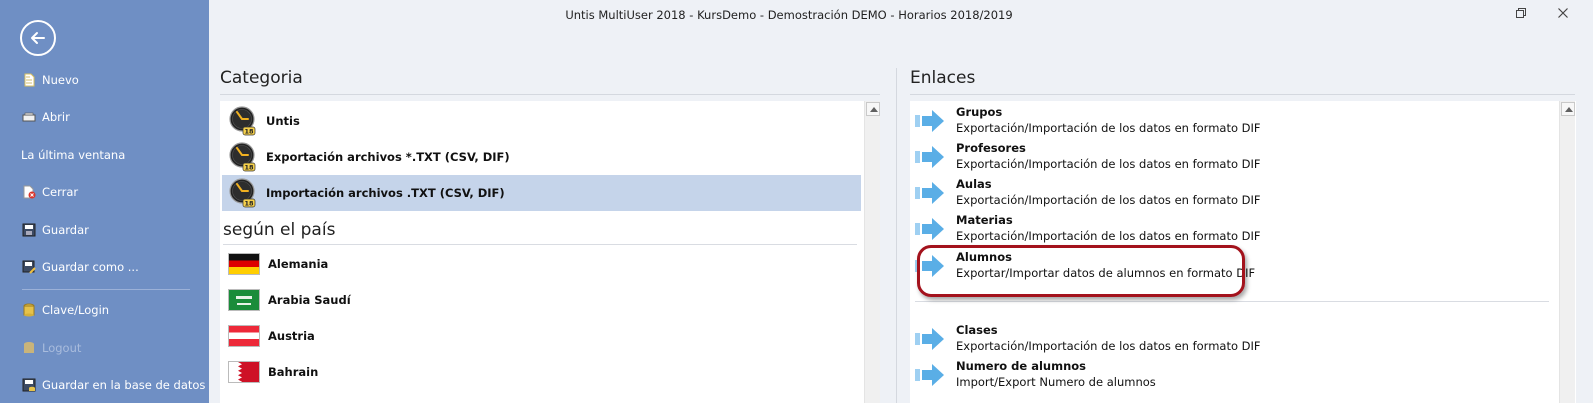 This screenshot has height=403, width=1593. I want to click on pais-section-title: según el país, so click(279, 230).